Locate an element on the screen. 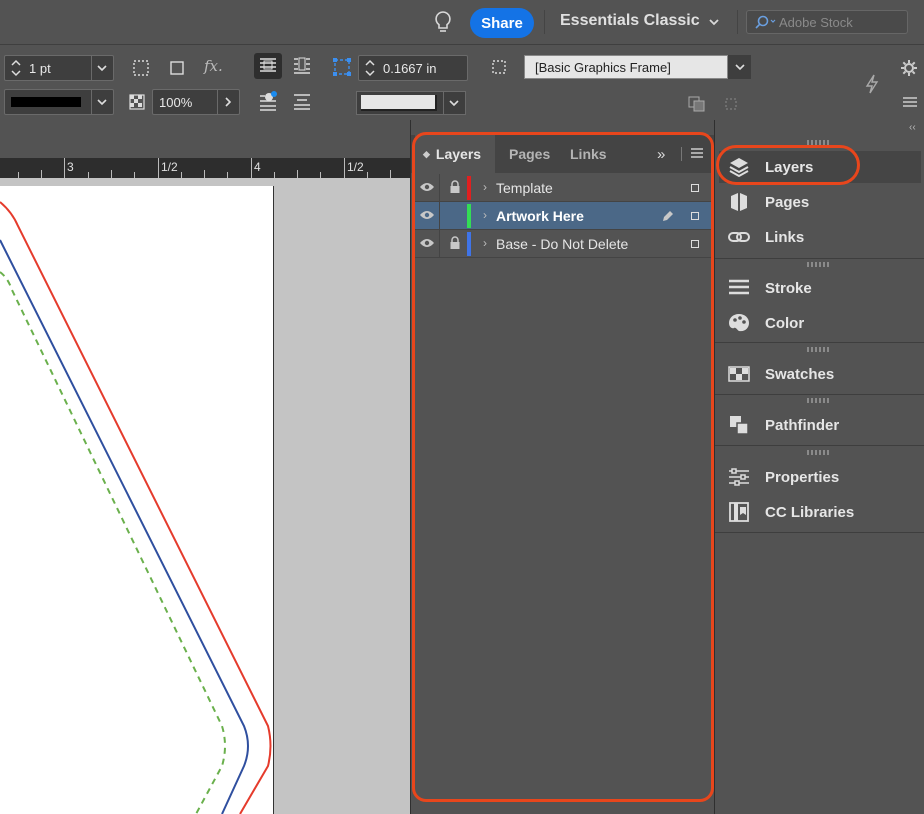 This screenshot has width=924, height=814. dock-item-color: Color is located at coordinates (820, 323).